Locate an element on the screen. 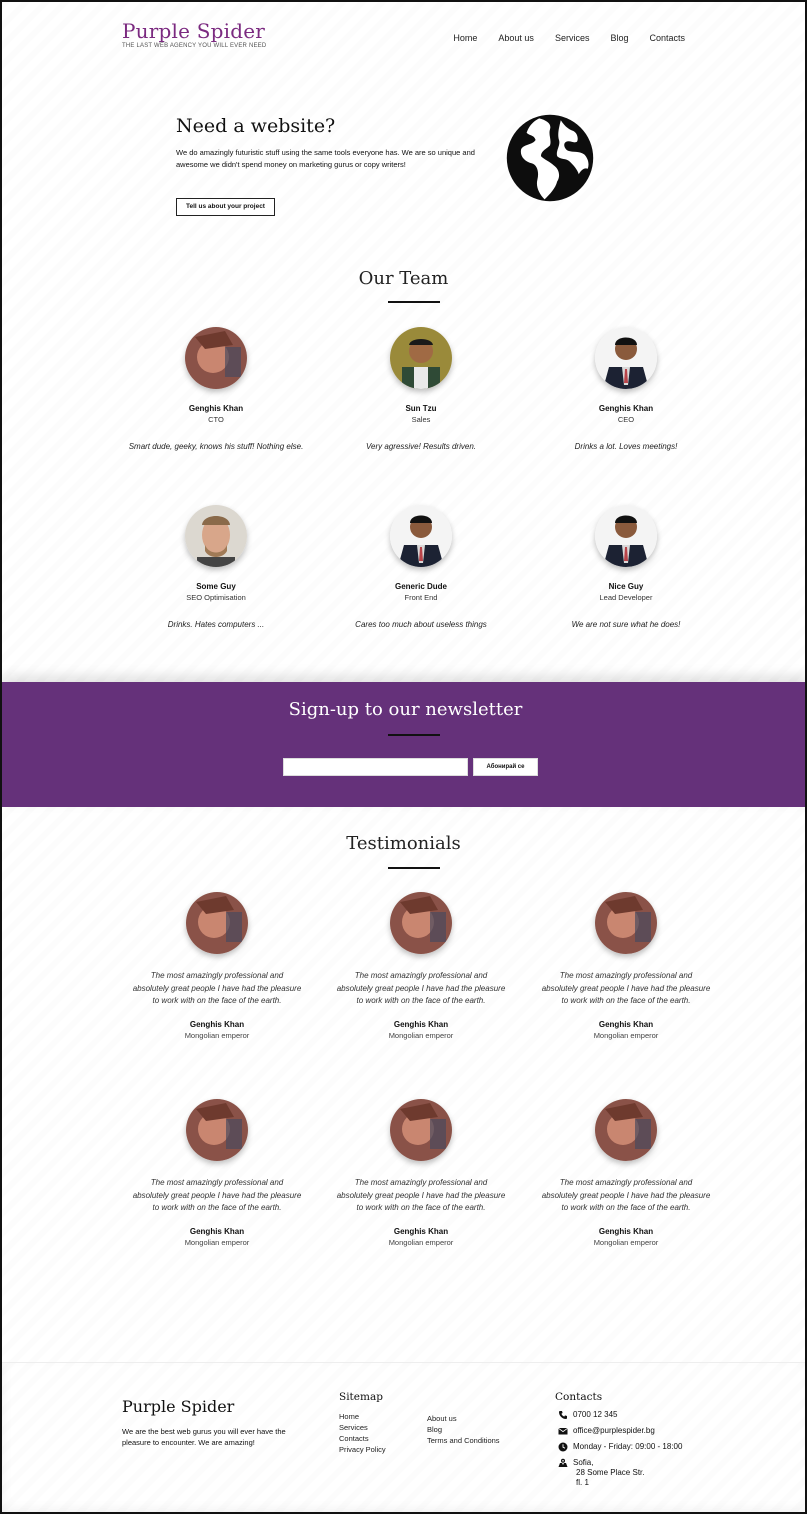 The width and height of the screenshot is (807, 1514). testimonials-title-rule is located at coordinates (414, 868).